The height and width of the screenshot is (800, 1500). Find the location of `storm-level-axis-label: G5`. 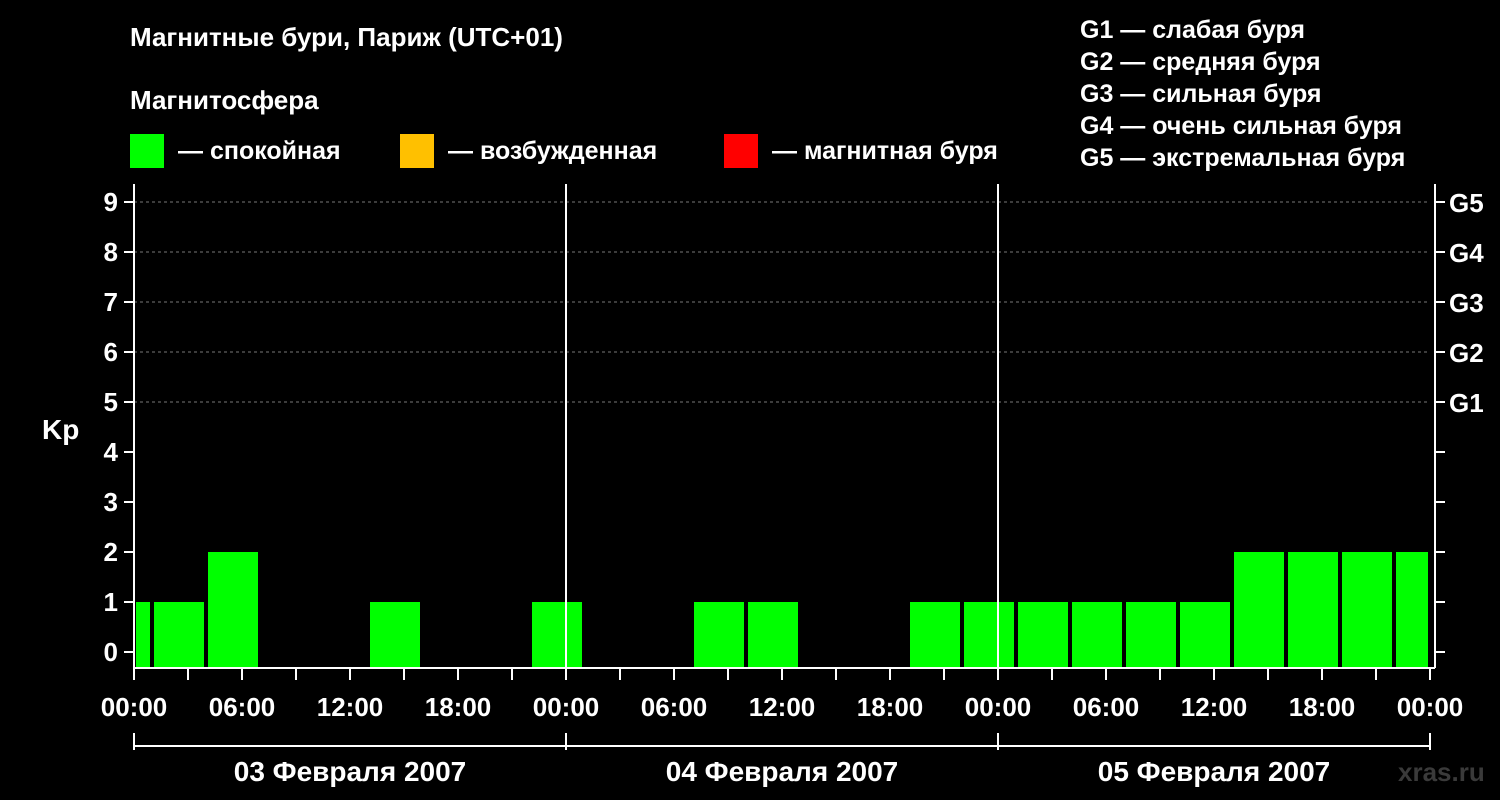

storm-level-axis-label: G5 is located at coordinates (1466, 203).